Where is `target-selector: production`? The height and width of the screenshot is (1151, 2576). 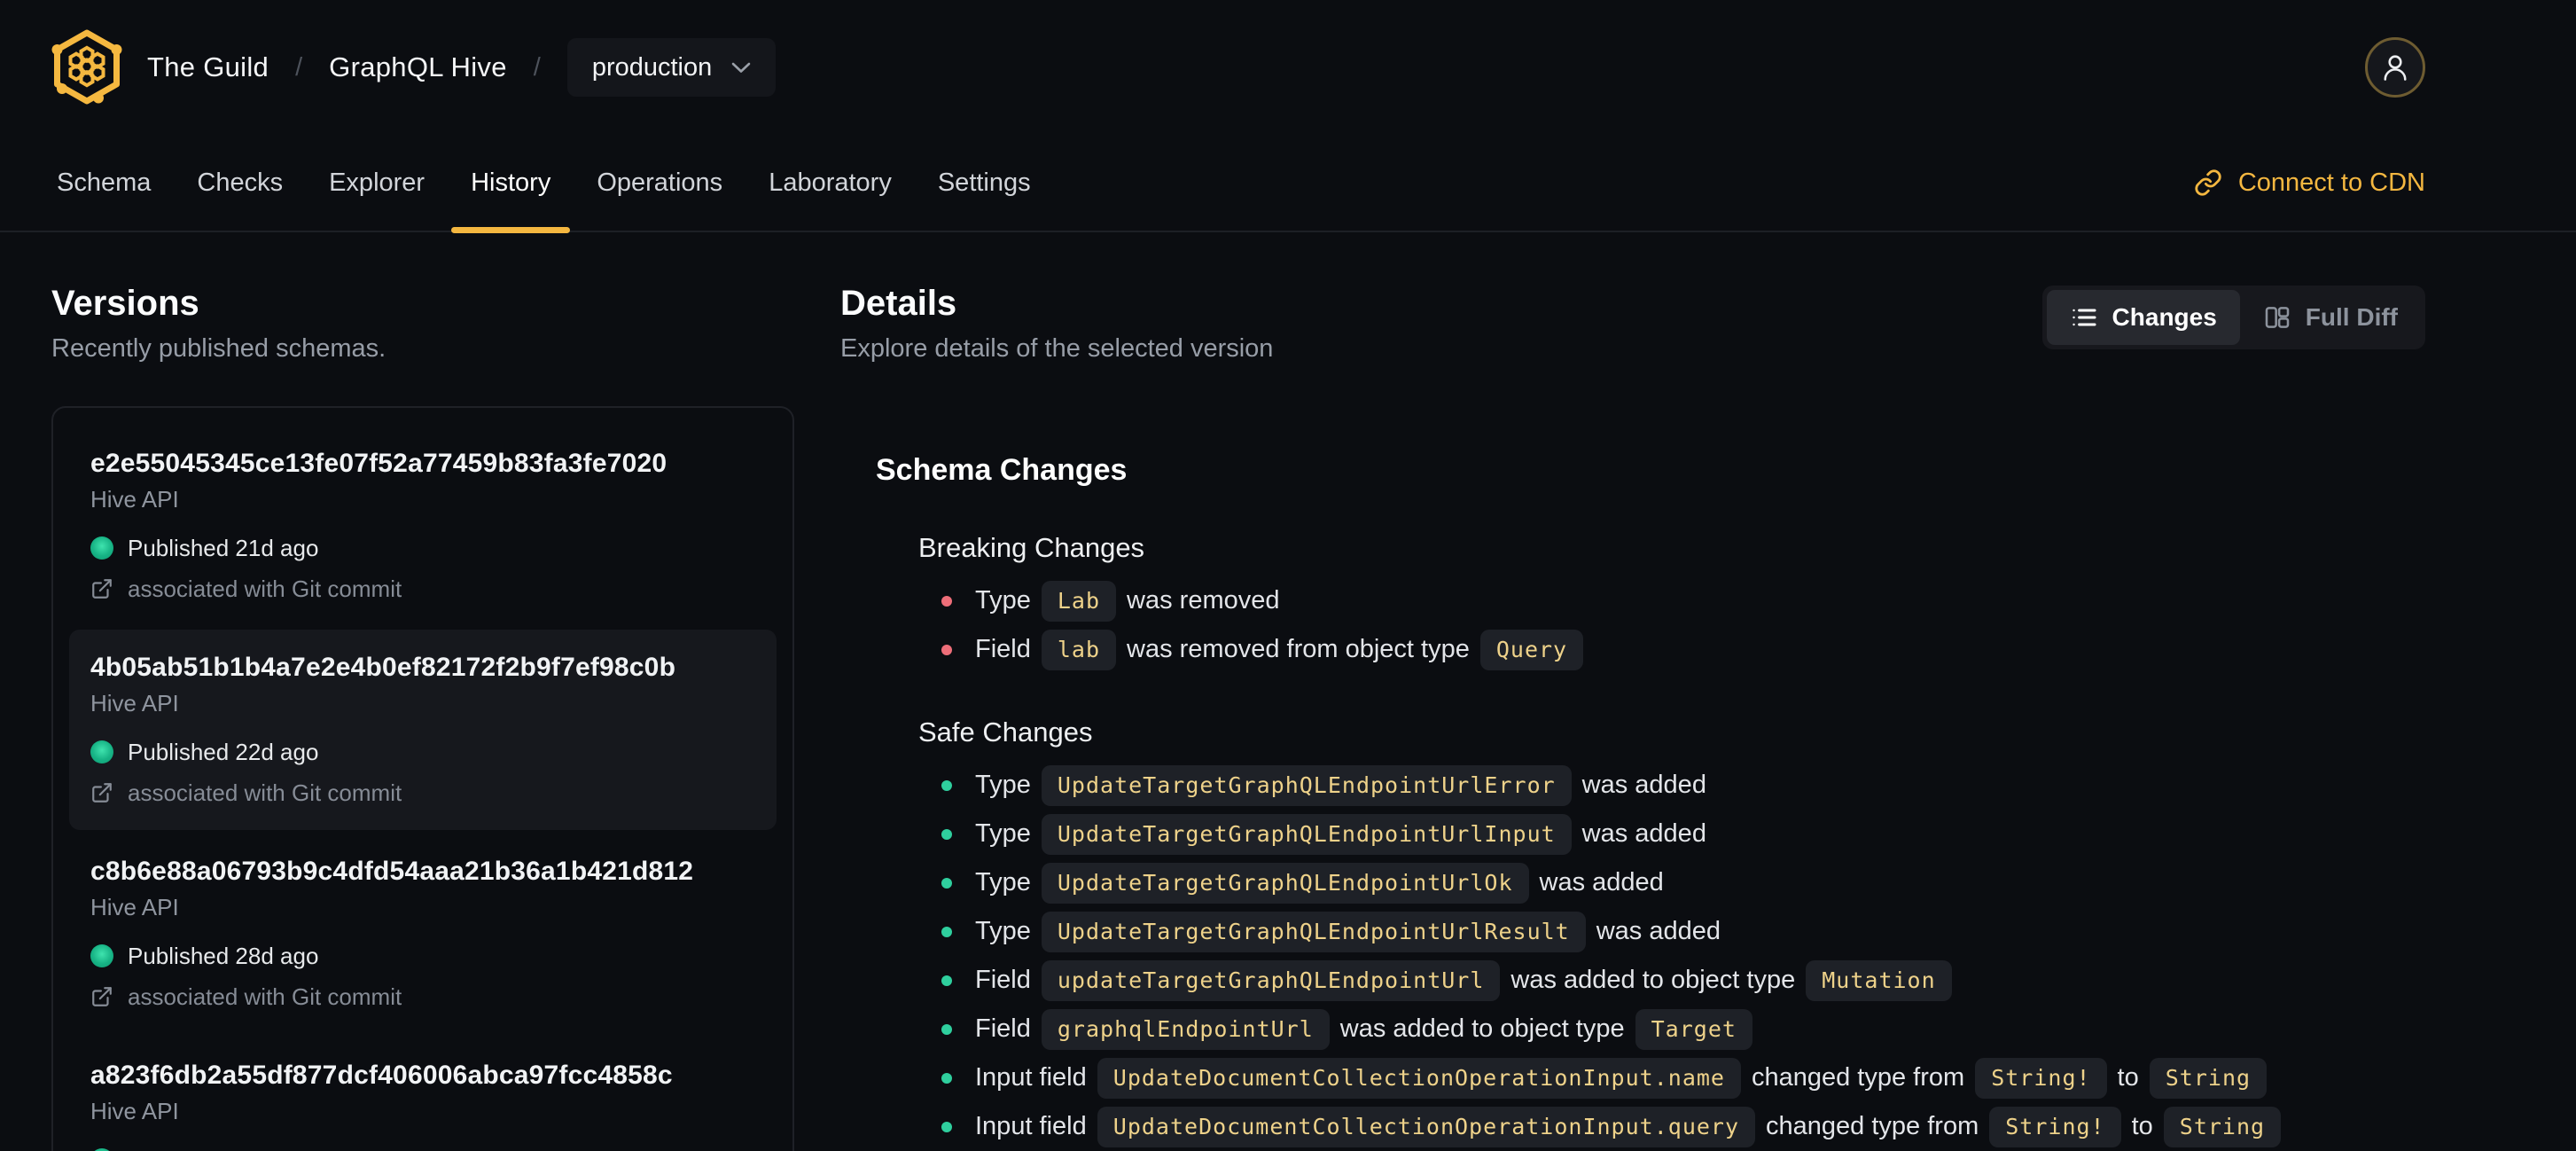 target-selector: production is located at coordinates (671, 67).